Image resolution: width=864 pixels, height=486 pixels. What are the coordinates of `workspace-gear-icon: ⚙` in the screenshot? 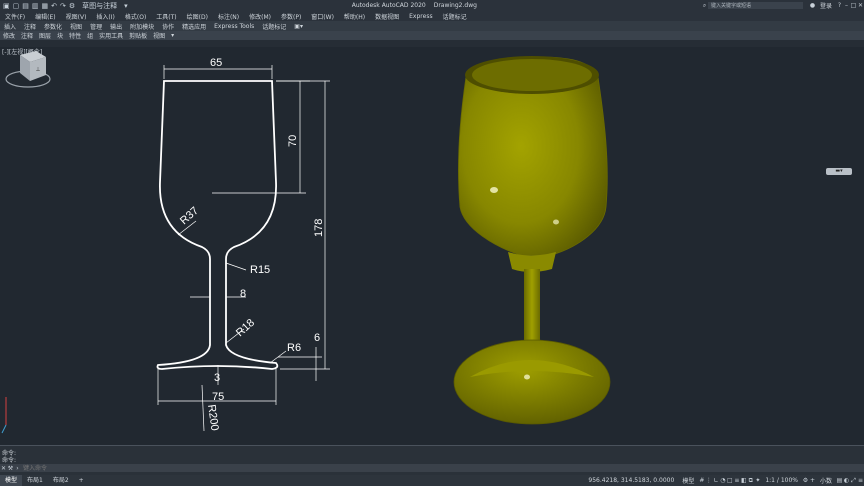 It's located at (72, 6).